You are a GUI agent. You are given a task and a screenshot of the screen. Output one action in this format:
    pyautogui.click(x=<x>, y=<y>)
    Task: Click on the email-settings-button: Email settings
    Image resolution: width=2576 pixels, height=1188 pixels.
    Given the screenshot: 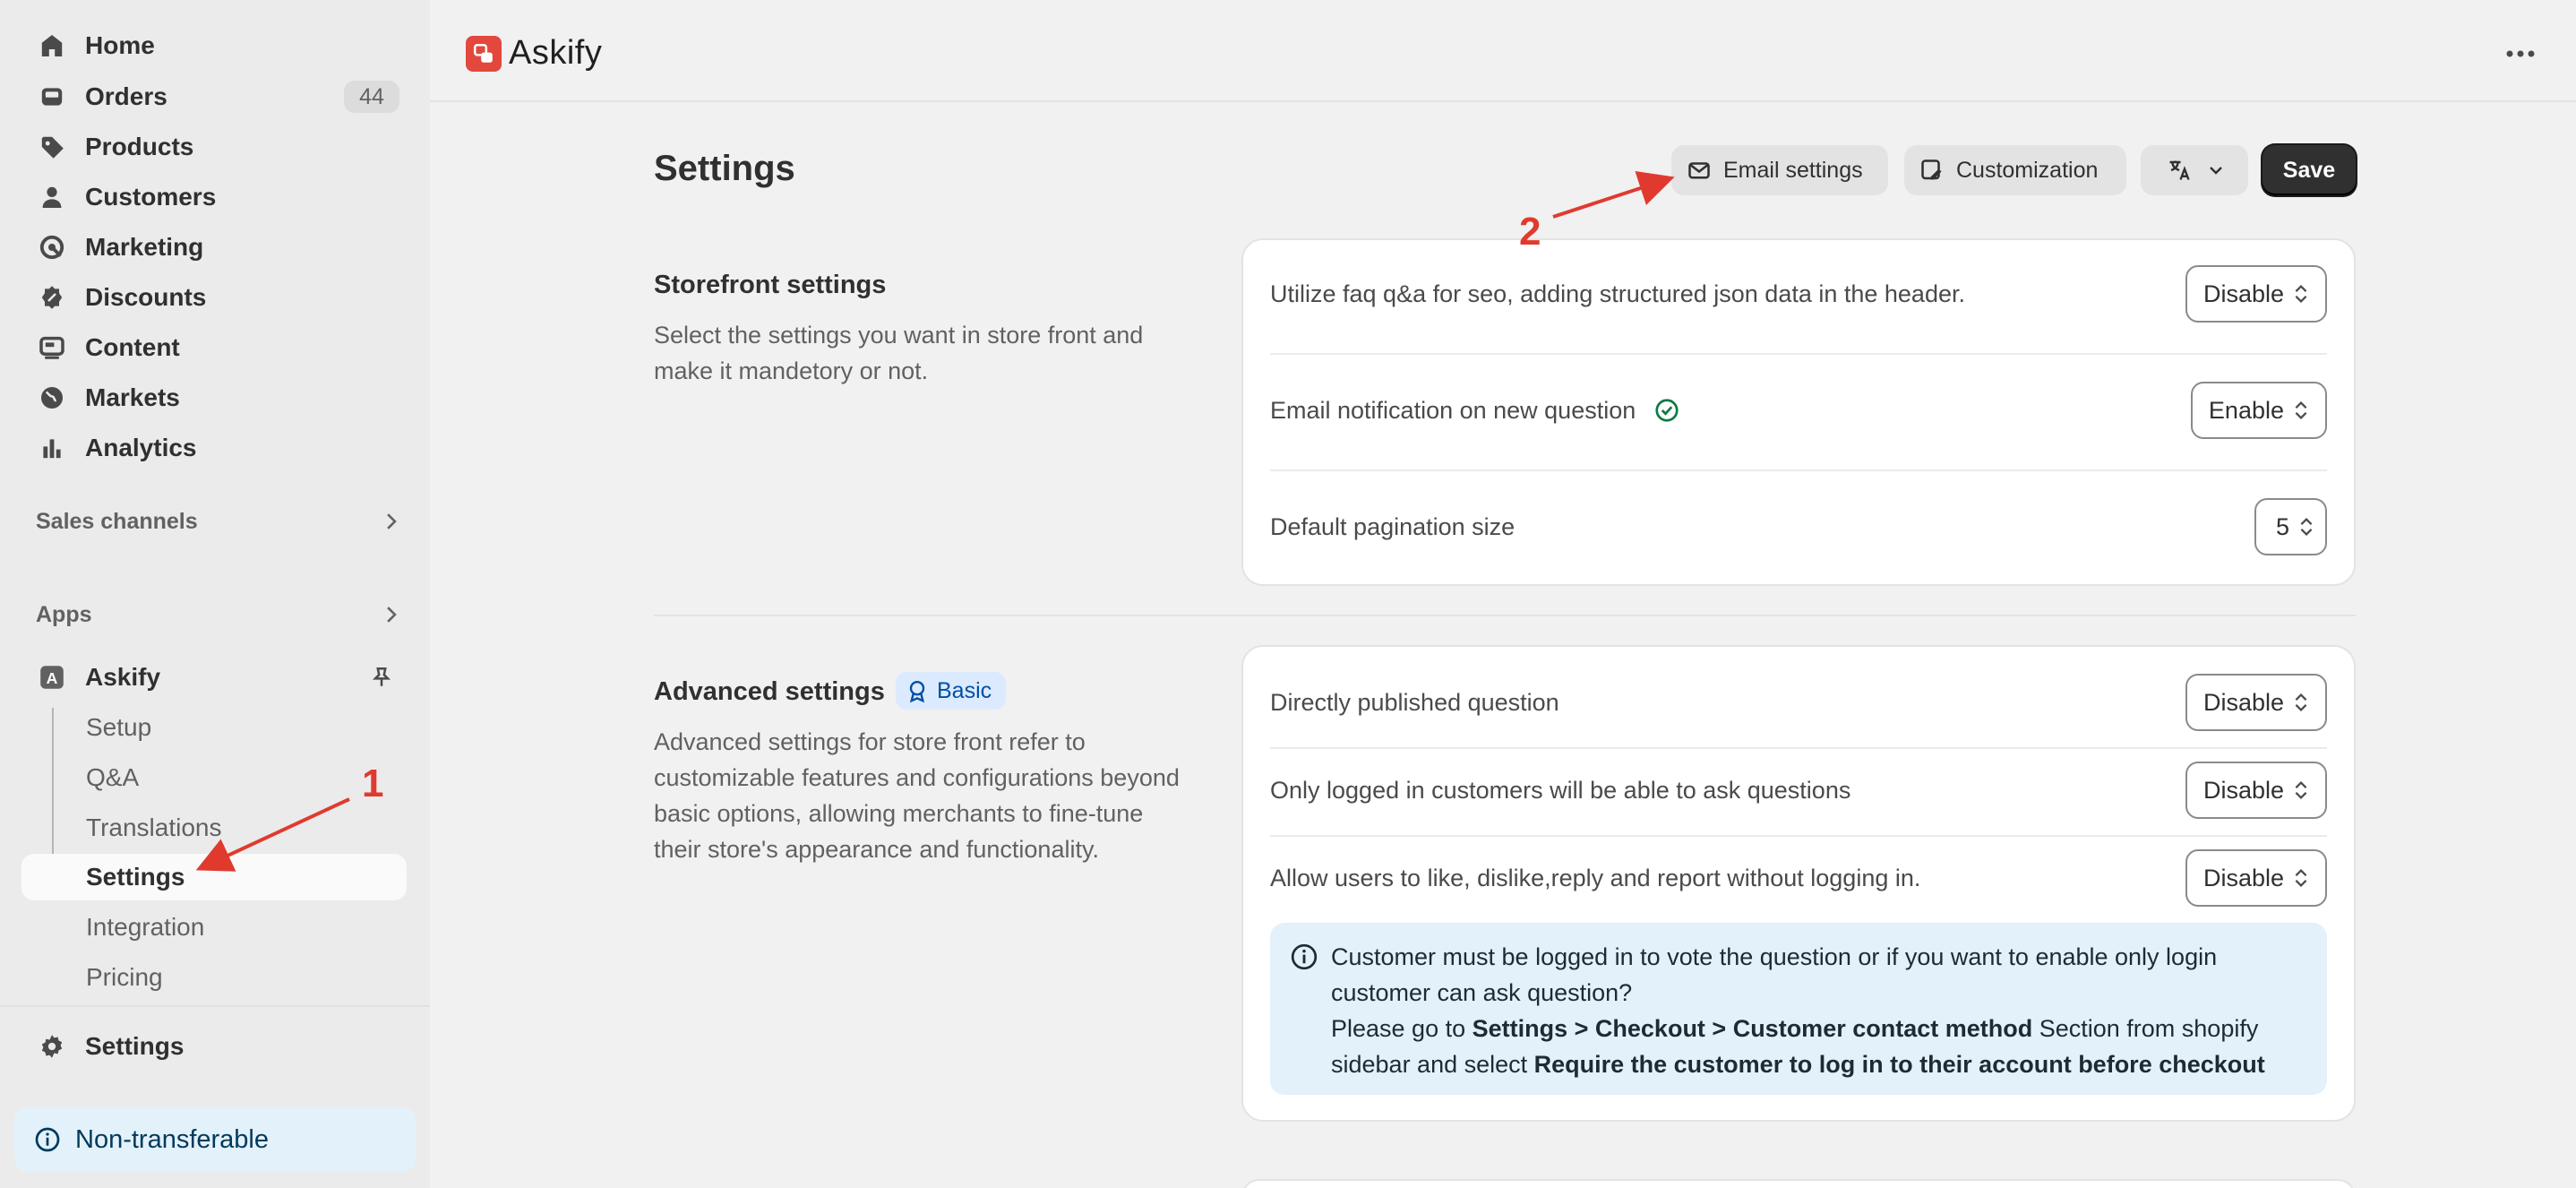 What is the action you would take?
    pyautogui.click(x=1779, y=170)
    